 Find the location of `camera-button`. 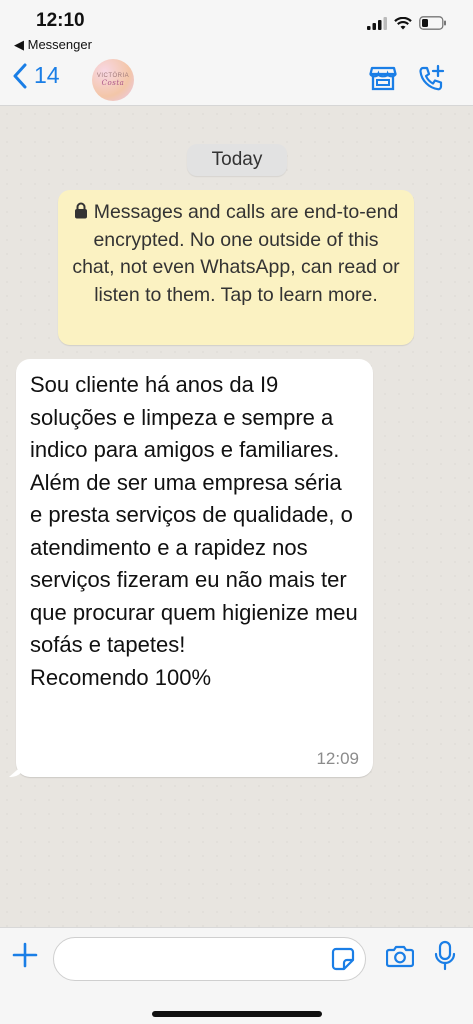

camera-button is located at coordinates (400, 956).